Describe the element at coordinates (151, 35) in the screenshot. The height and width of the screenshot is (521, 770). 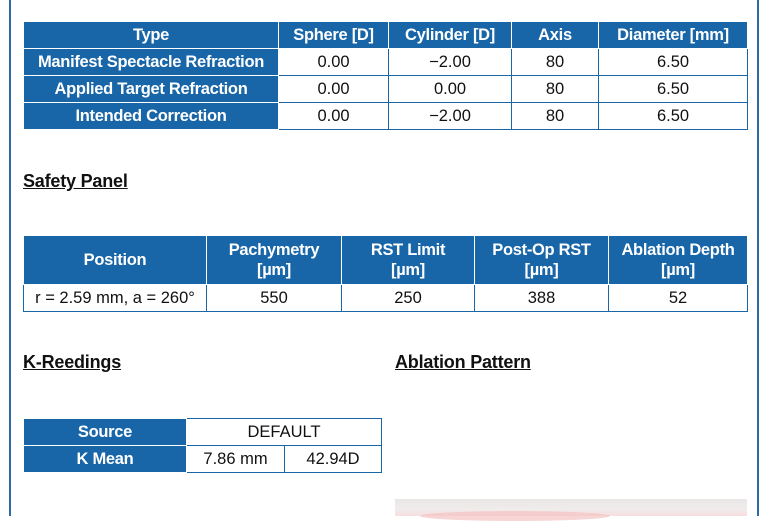
I see `column-header-type: Type` at that location.